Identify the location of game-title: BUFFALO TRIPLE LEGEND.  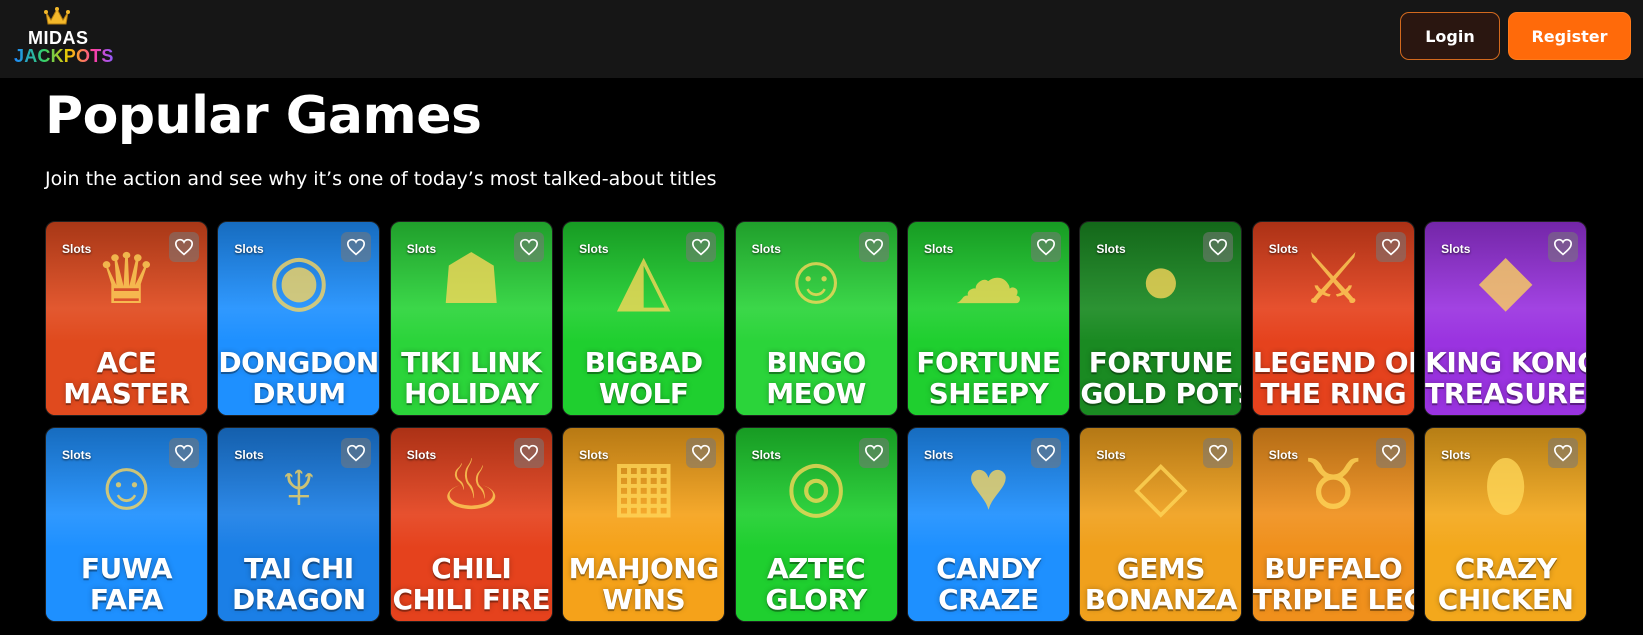
(1333, 584).